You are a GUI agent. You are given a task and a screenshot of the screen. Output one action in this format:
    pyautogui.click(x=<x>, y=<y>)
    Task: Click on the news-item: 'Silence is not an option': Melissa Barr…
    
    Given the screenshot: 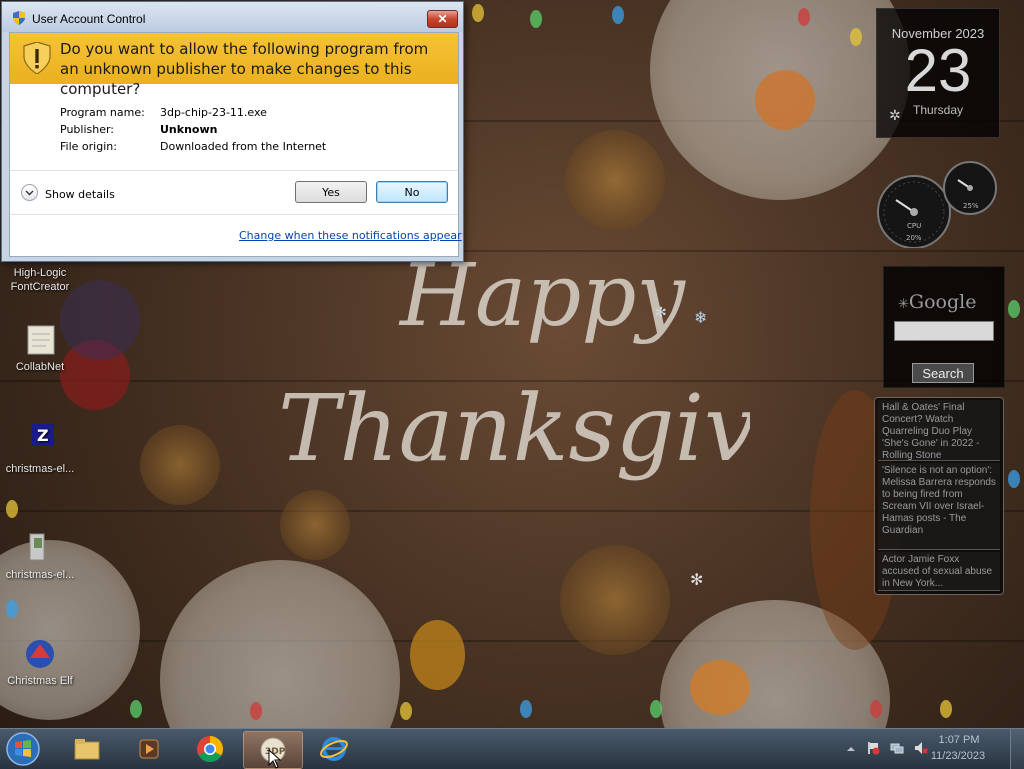 What is the action you would take?
    pyautogui.click(x=939, y=506)
    